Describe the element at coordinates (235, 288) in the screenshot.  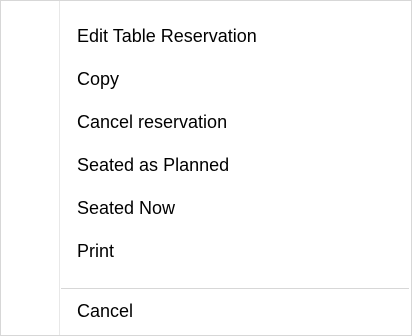
I see `menu-separator` at that location.